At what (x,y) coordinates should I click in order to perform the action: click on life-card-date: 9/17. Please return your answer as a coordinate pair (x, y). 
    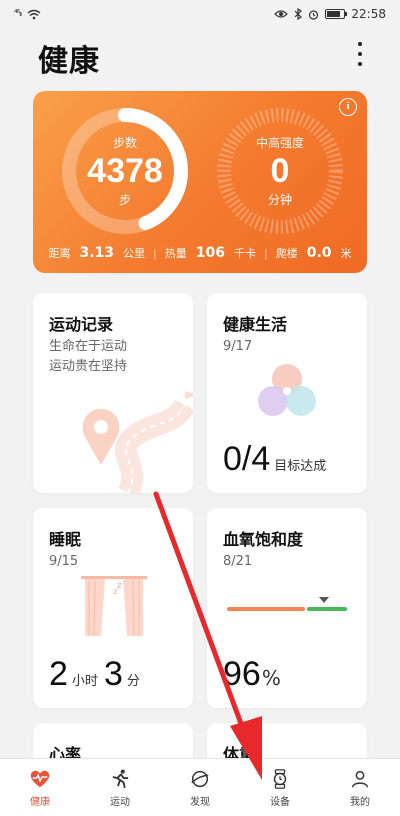
    Looking at the image, I should click on (238, 346).